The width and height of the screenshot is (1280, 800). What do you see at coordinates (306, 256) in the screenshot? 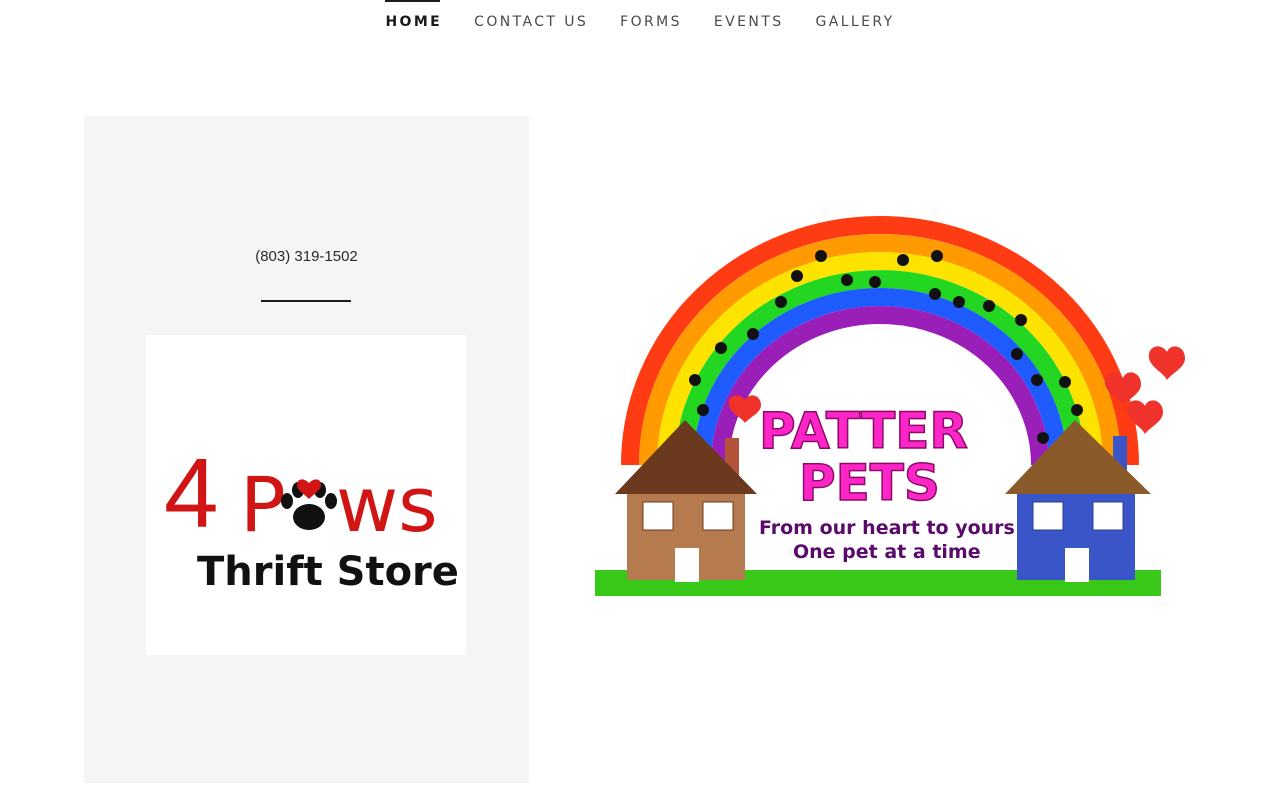
I see `phone-number-link: (803) 319-1502` at bounding box center [306, 256].